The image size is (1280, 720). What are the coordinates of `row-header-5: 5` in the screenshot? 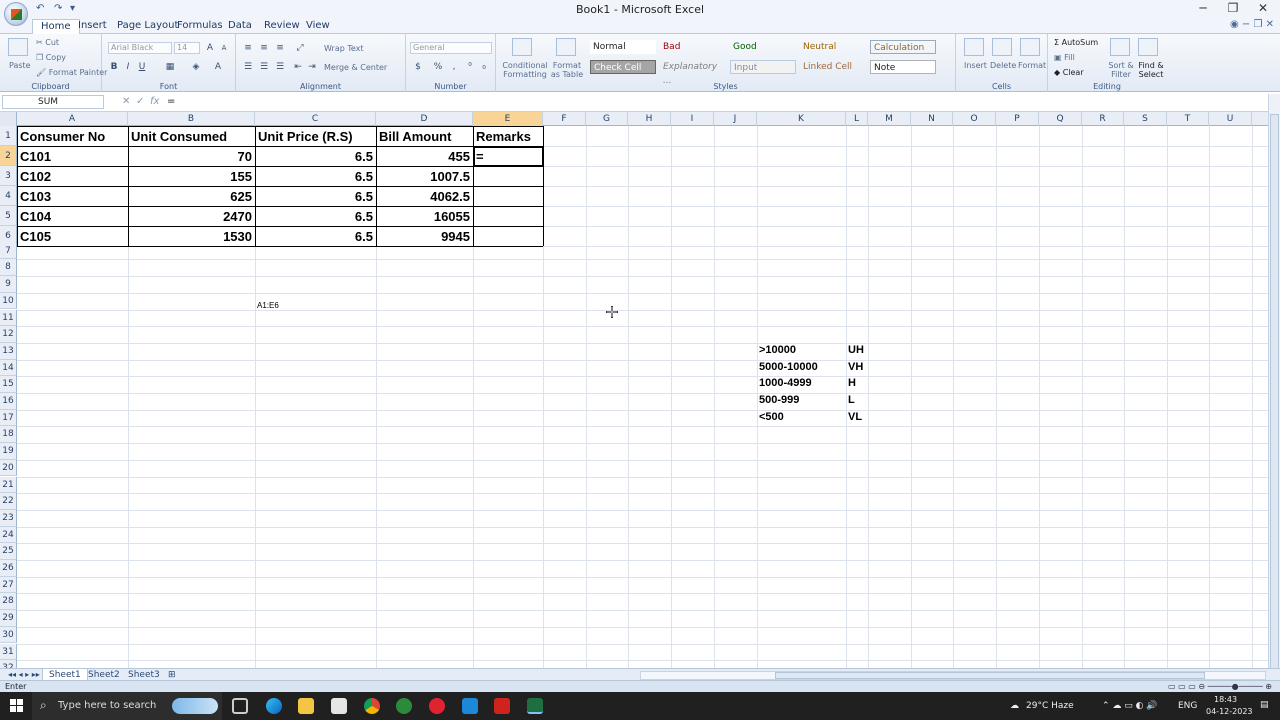 It's located at (8, 216).